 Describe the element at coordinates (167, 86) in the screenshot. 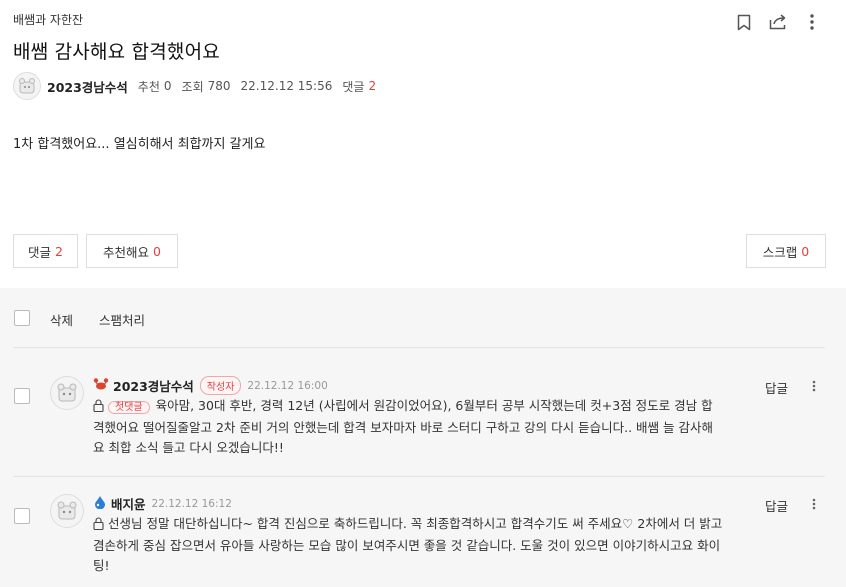

I see `recommend-count: 0` at that location.